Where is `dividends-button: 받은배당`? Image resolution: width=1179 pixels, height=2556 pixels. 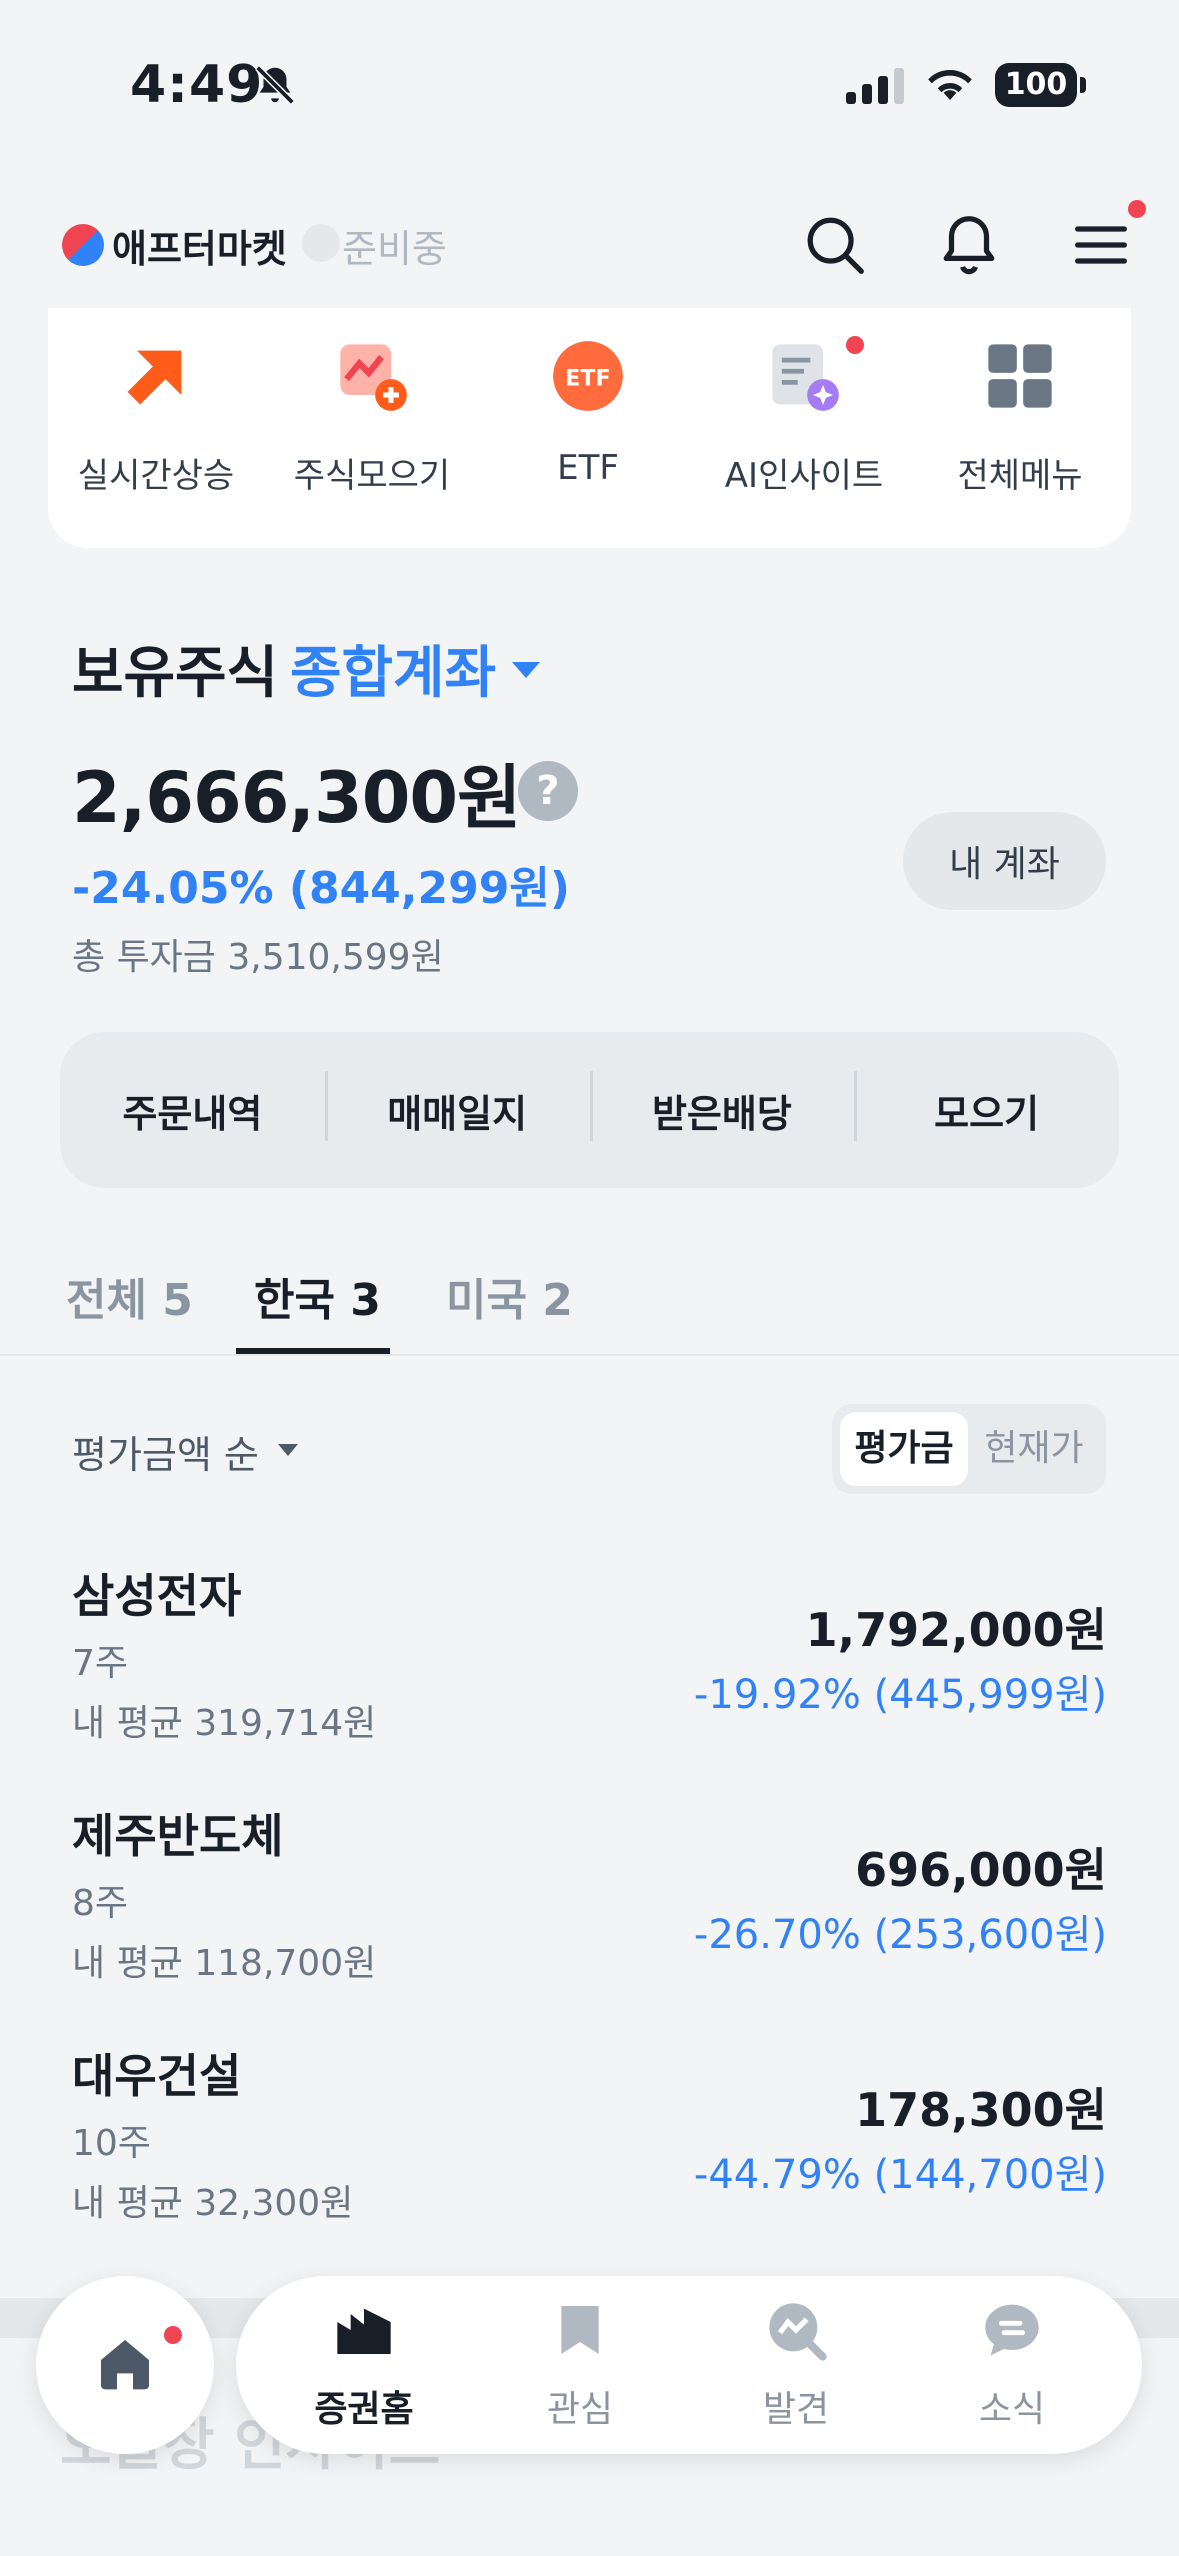
dividends-button: 받은배당 is located at coordinates (722, 1105).